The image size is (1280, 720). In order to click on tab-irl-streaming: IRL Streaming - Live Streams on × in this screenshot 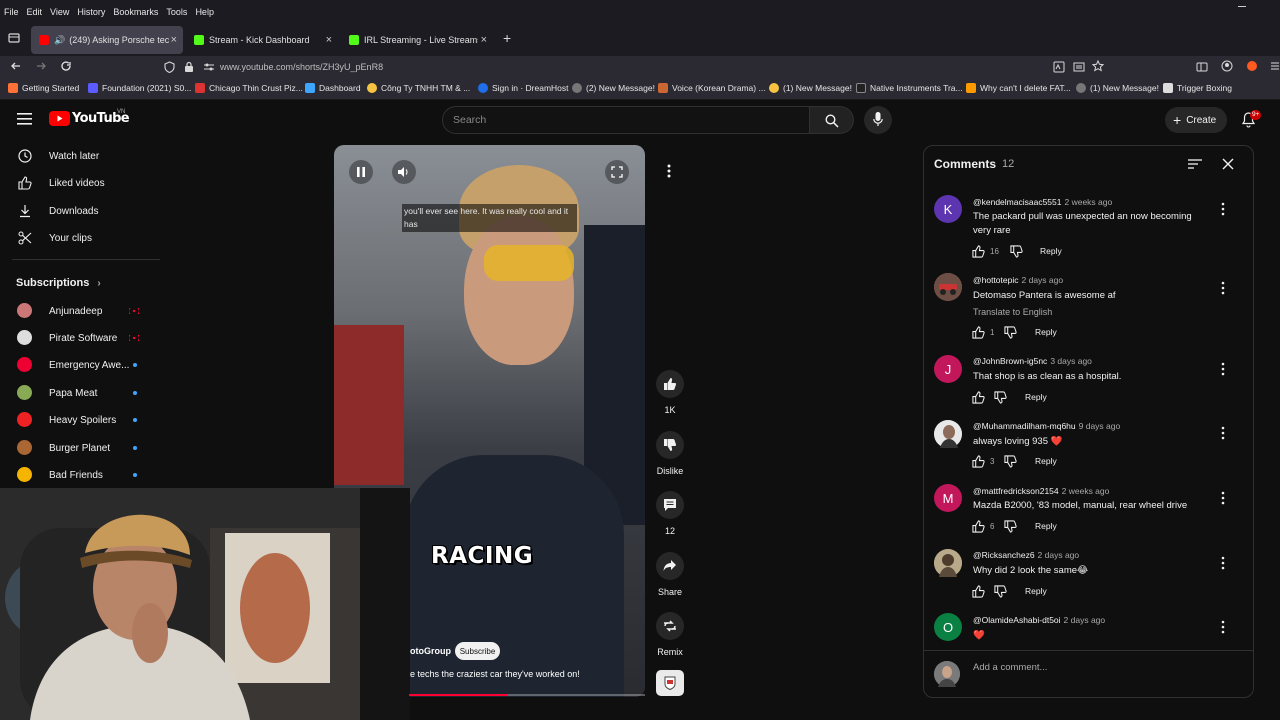, I will do `click(417, 40)`.